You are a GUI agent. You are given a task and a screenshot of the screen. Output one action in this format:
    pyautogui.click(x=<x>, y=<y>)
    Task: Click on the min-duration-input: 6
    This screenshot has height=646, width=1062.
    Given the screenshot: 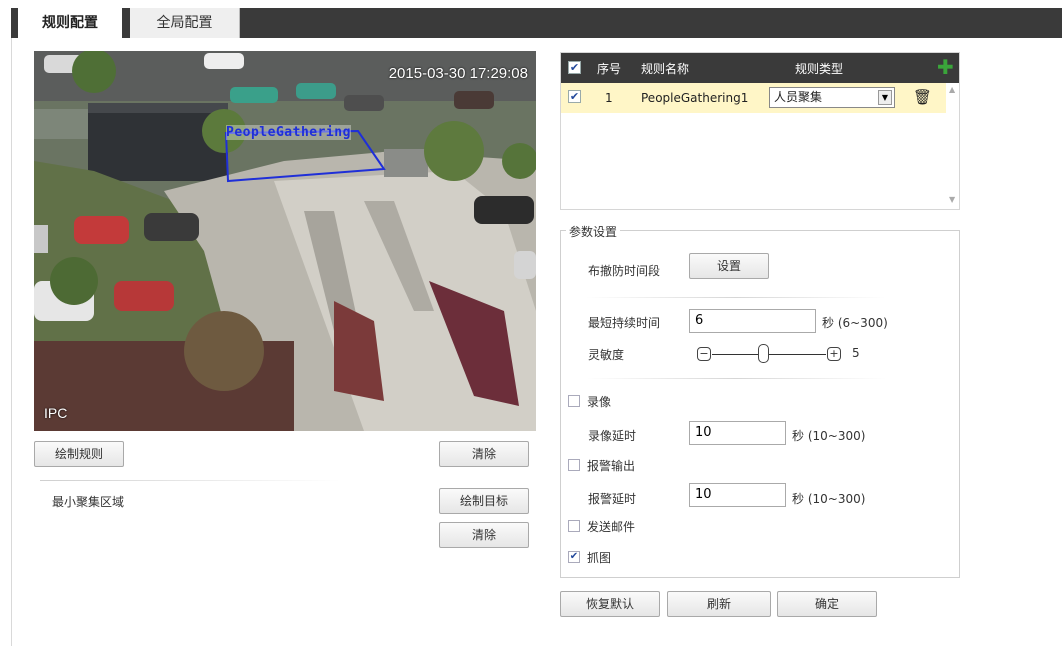 What is the action you would take?
    pyautogui.click(x=752, y=321)
    